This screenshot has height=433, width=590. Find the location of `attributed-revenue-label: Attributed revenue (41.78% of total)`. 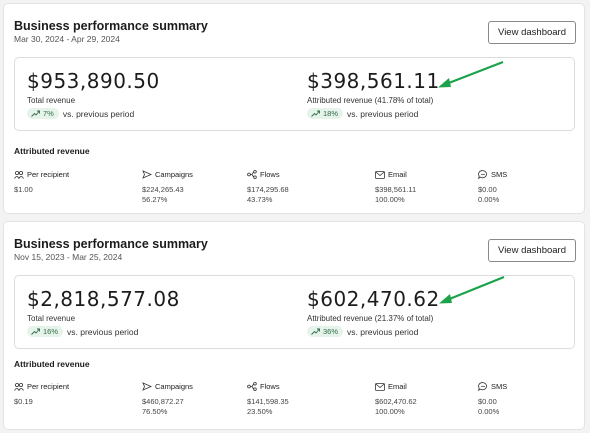

attributed-revenue-label: Attributed revenue (41.78% of total) is located at coordinates (370, 100).